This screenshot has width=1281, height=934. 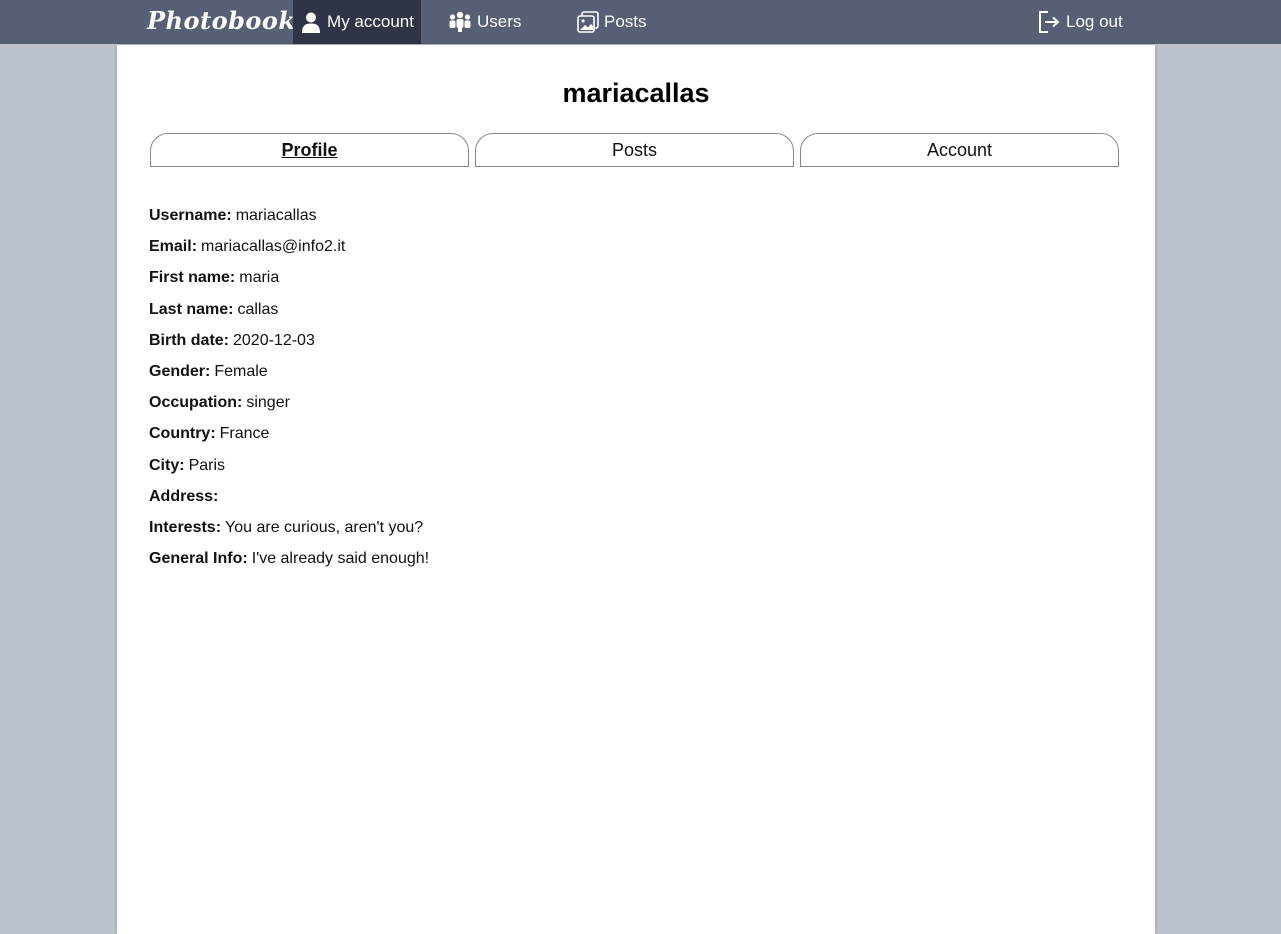 I want to click on field-label: Country:, so click(x=182, y=434).